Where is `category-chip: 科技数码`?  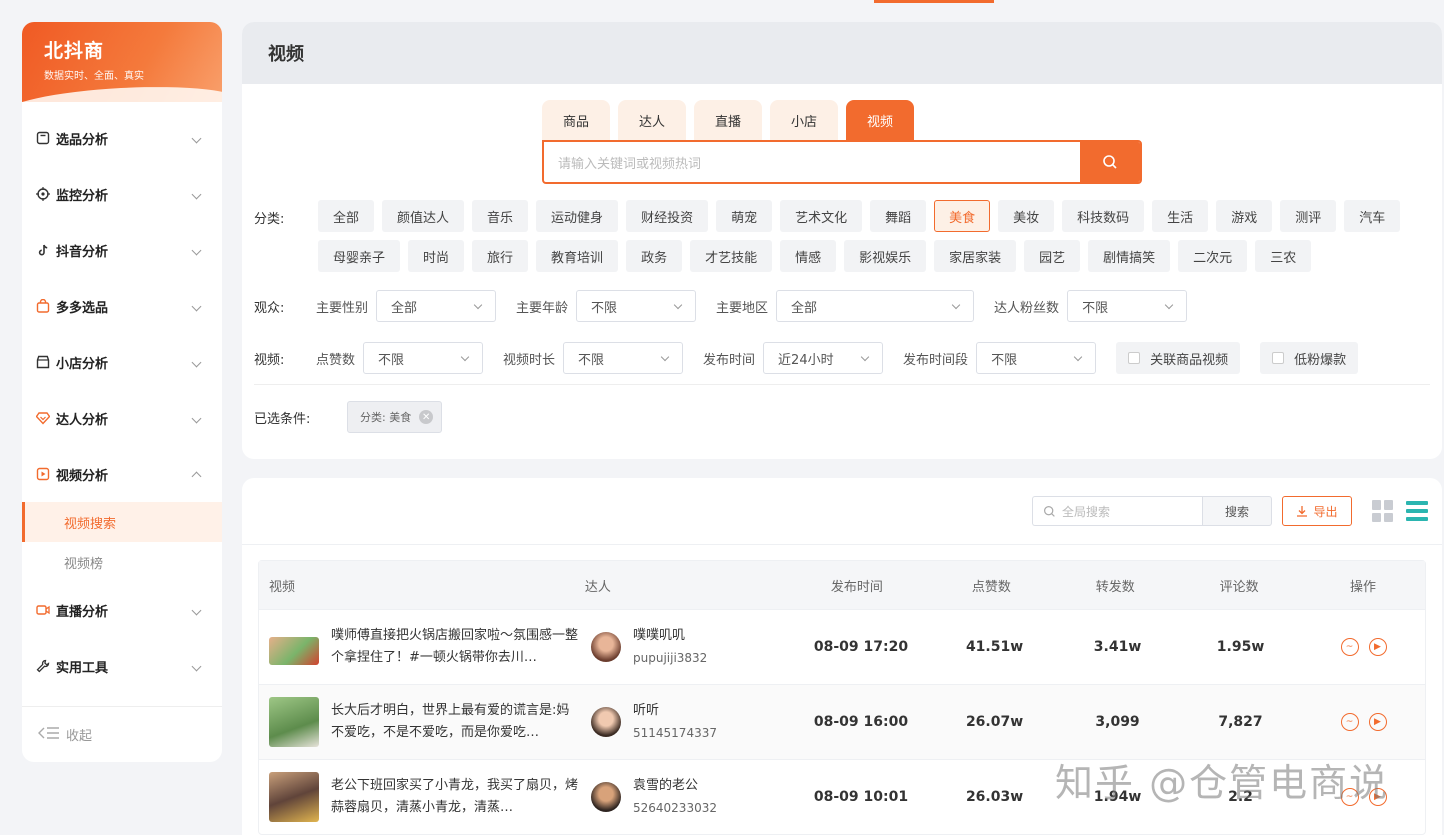
category-chip: 科技数码 is located at coordinates (1103, 216).